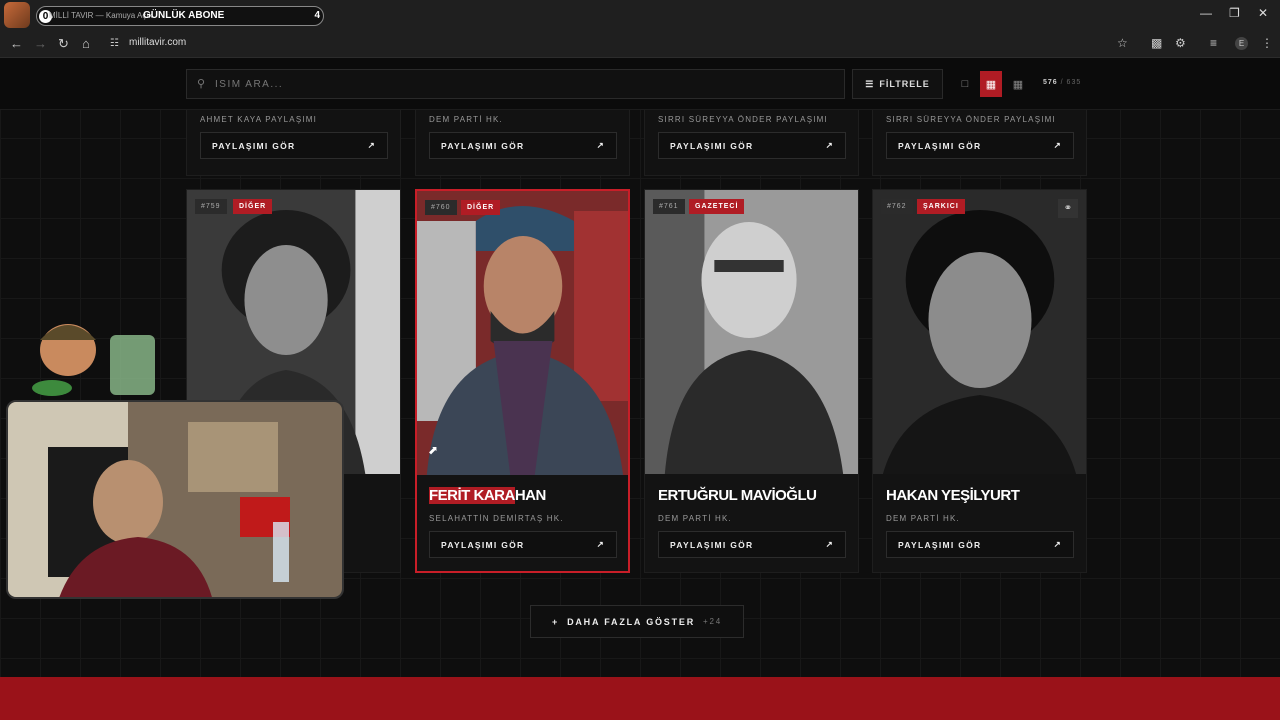 The height and width of the screenshot is (720, 1280). What do you see at coordinates (712, 621) in the screenshot?
I see `show-more-count: +24` at bounding box center [712, 621].